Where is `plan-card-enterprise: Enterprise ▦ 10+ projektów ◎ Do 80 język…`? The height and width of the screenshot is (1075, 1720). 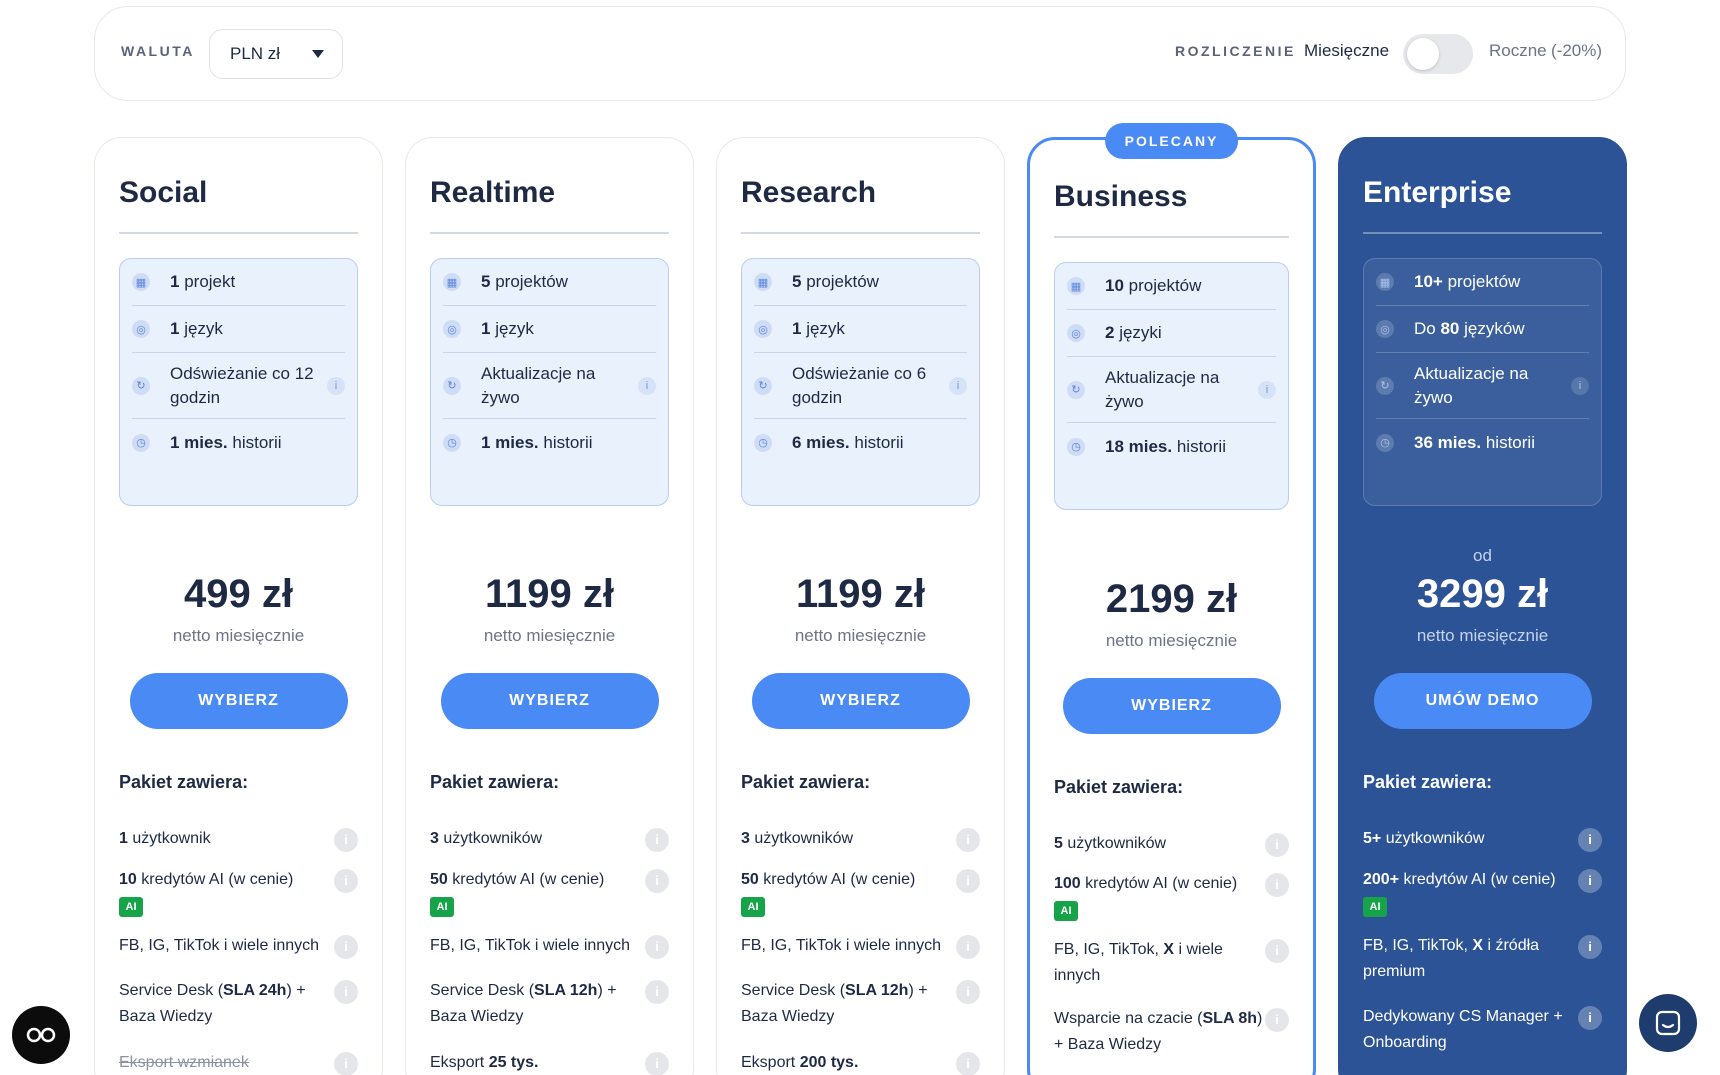 plan-card-enterprise: Enterprise ▦ 10+ projektów ◎ Do 80 język… is located at coordinates (1482, 606).